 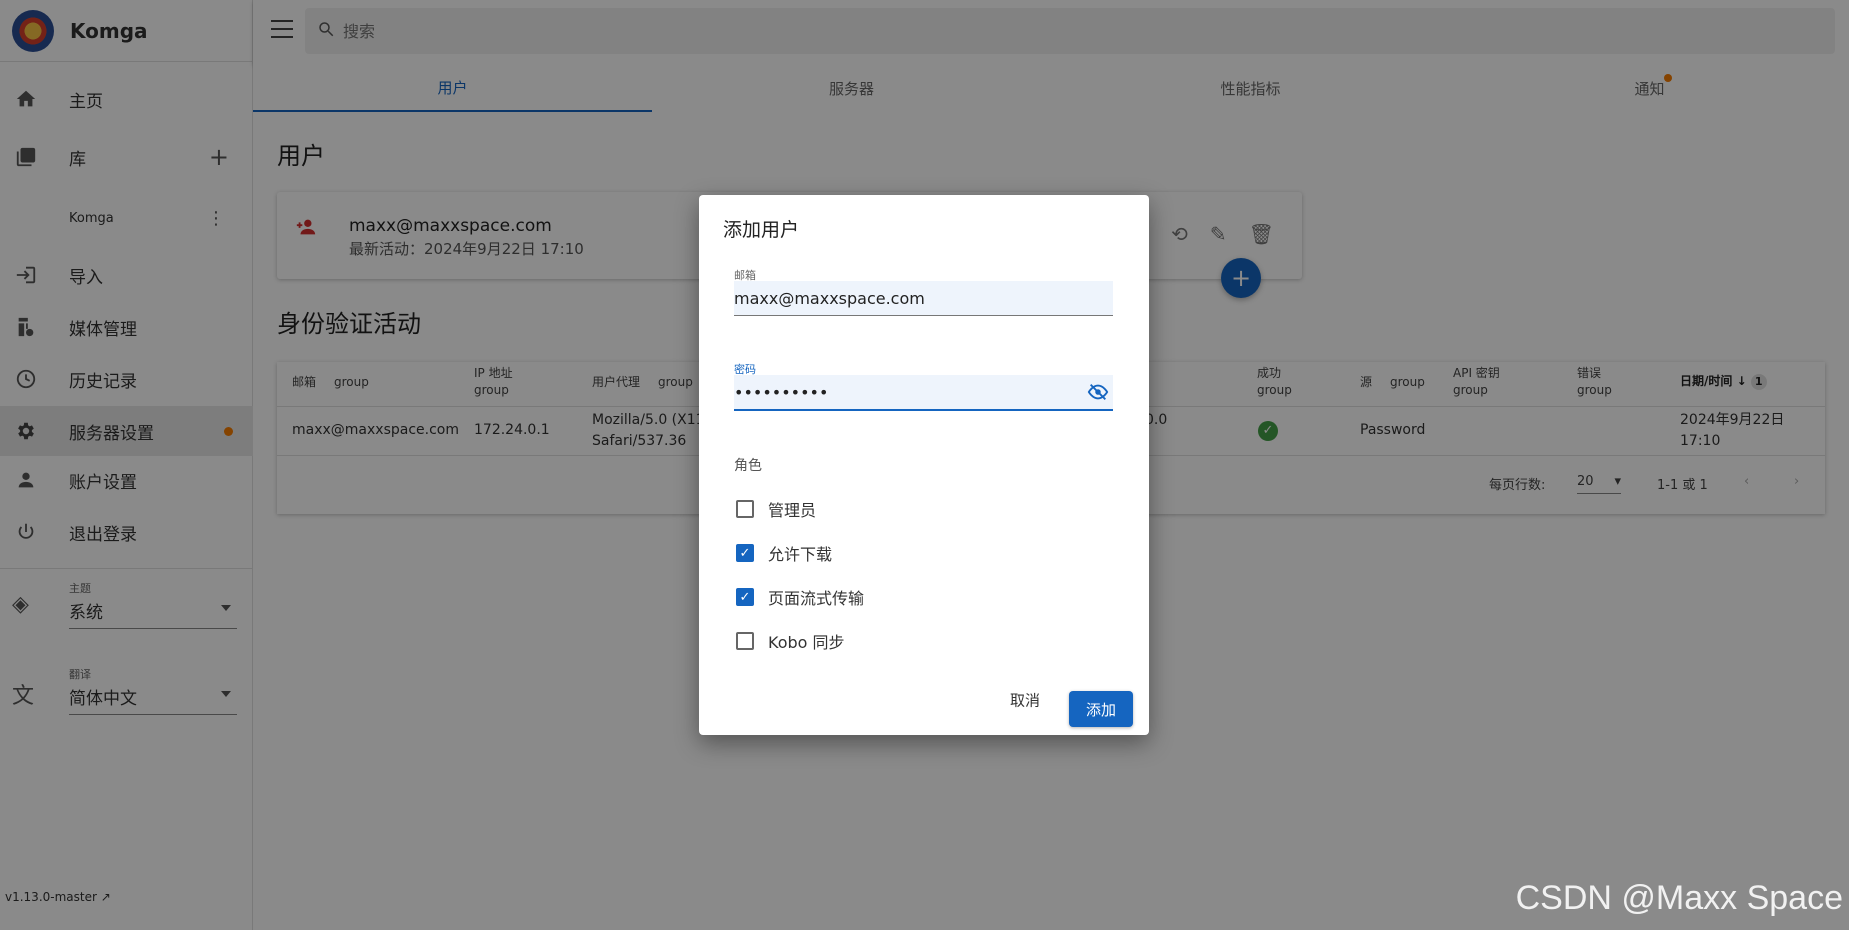 I want to click on email-field: 邮箱, so click(x=923, y=292).